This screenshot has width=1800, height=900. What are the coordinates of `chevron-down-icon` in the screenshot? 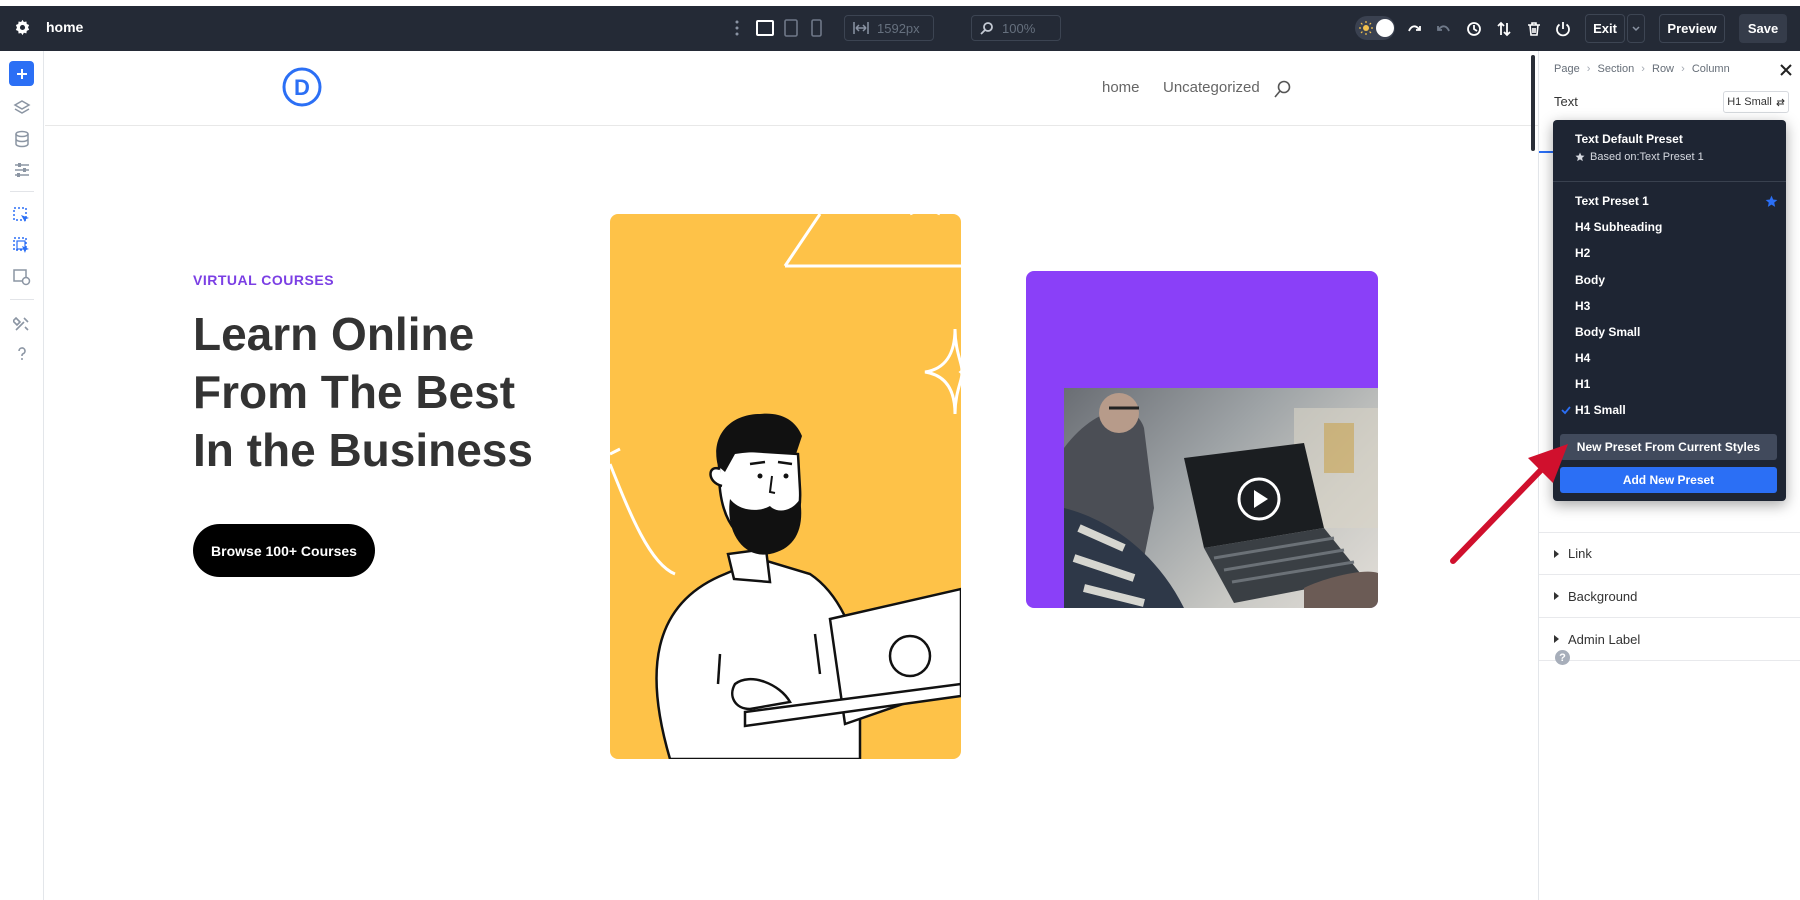 It's located at (1636, 29).